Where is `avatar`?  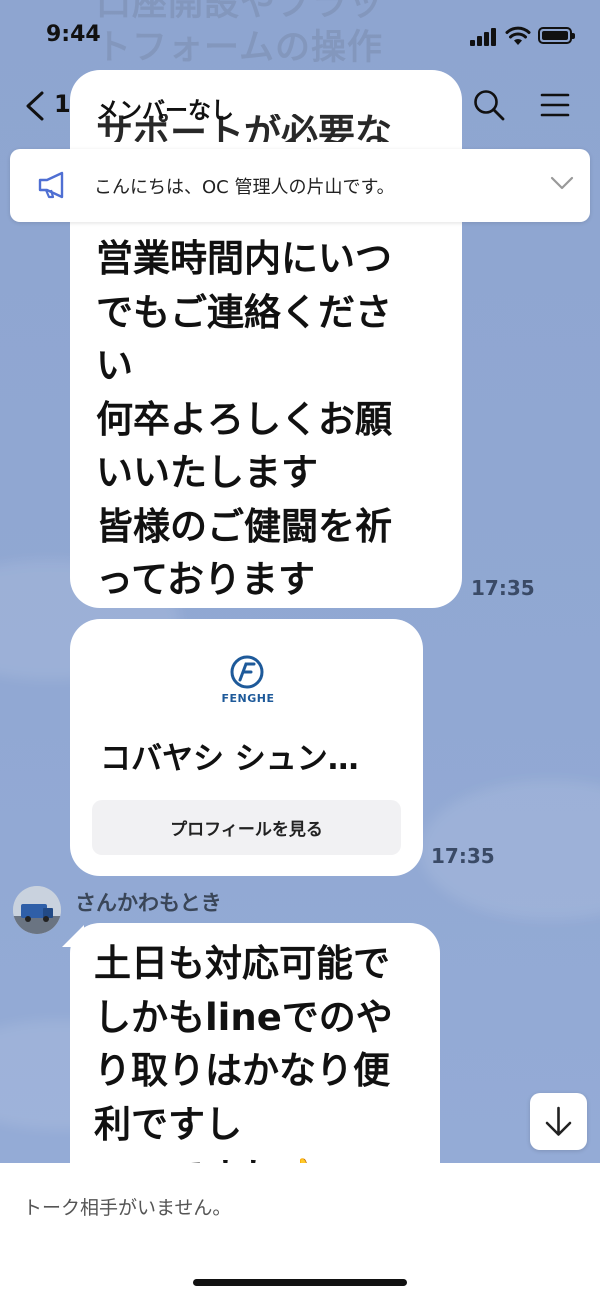 avatar is located at coordinates (37, 910).